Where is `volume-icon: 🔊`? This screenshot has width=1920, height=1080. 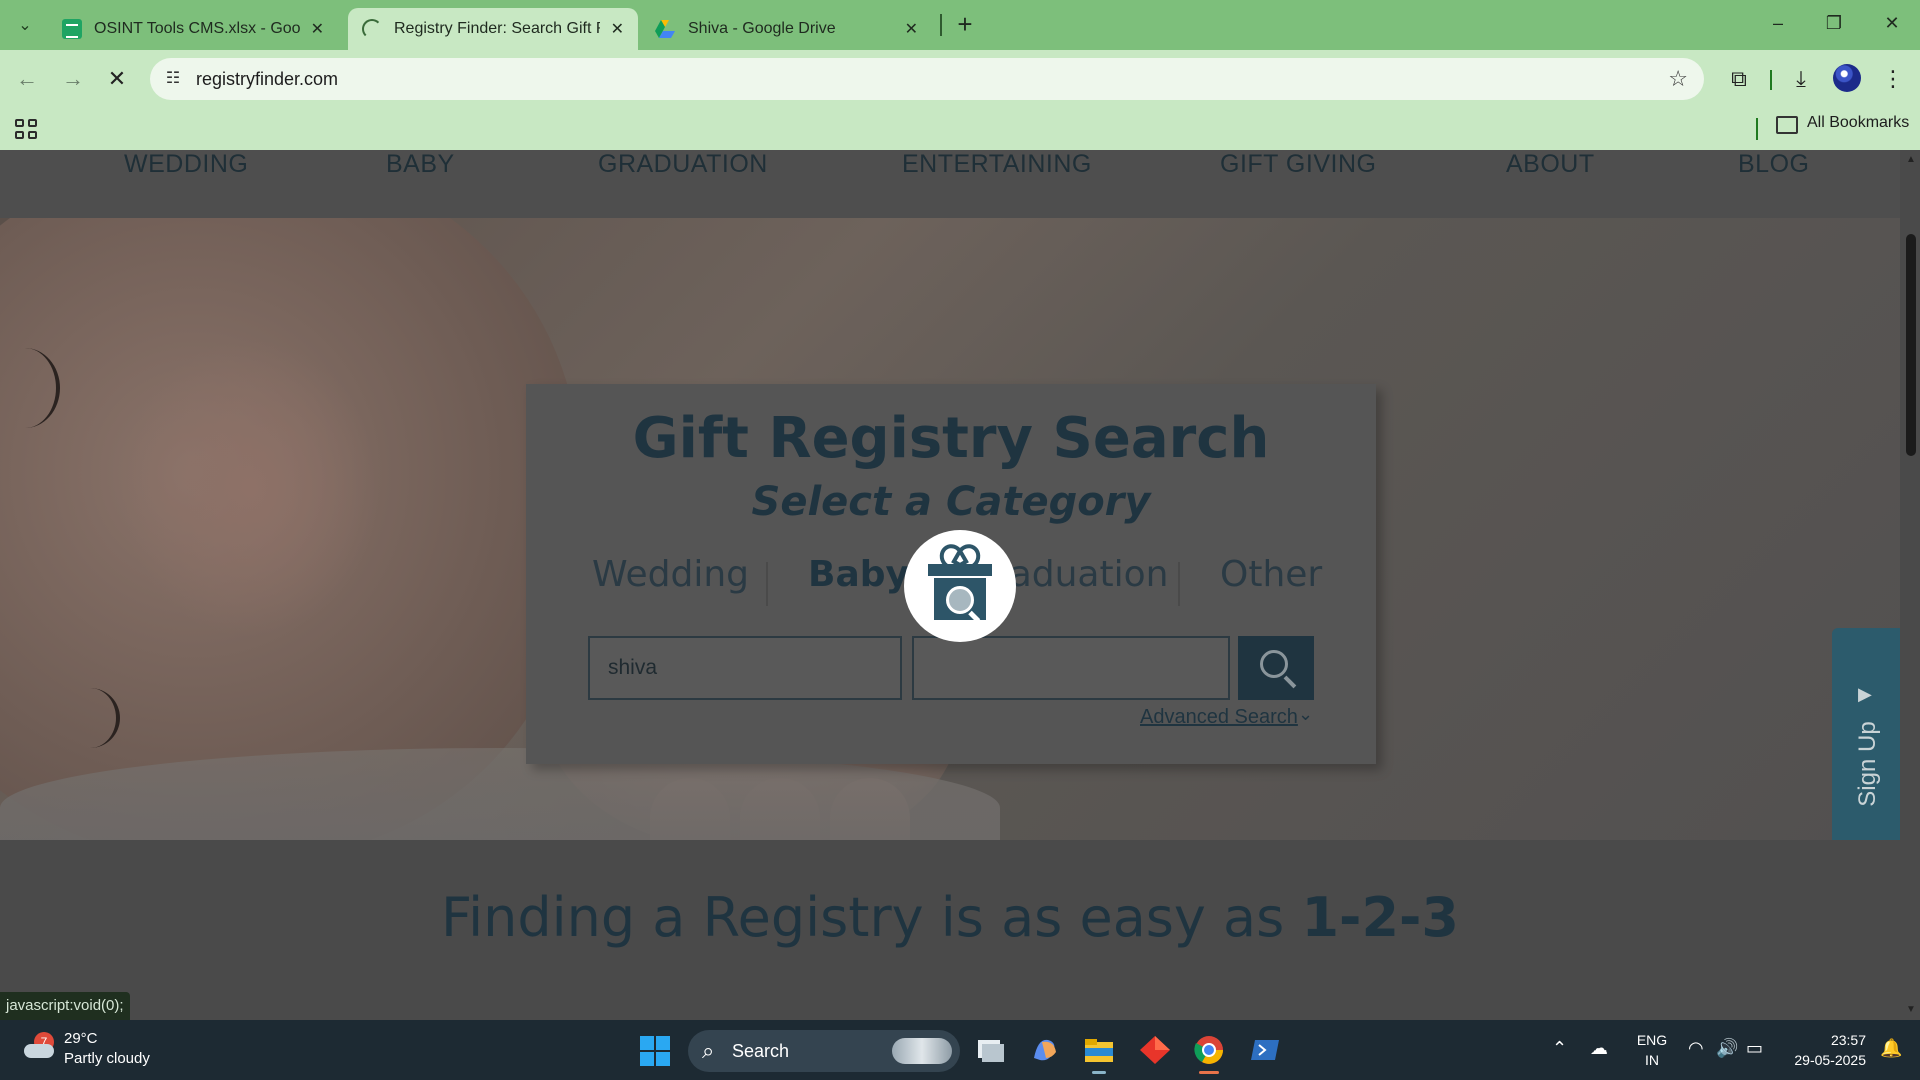 volume-icon: 🔊 is located at coordinates (1727, 1048).